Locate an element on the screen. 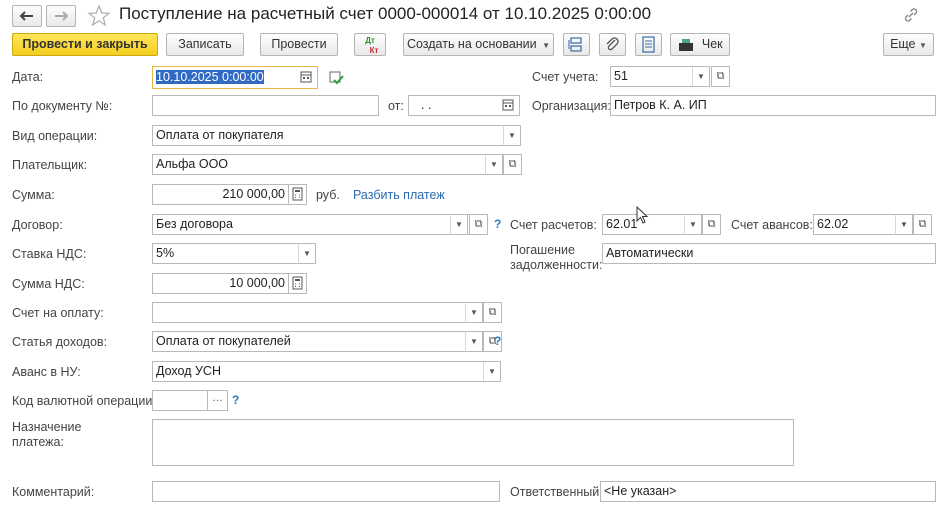 This screenshot has width=936, height=520. post-and-close-button: Провести и закрыть is located at coordinates (85, 44).